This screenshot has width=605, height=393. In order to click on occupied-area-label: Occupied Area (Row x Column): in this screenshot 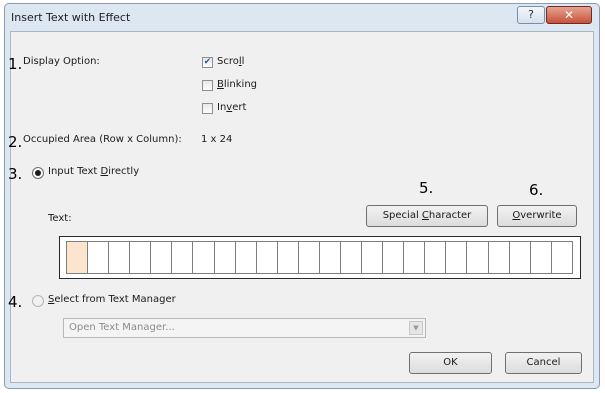, I will do `click(102, 139)`.